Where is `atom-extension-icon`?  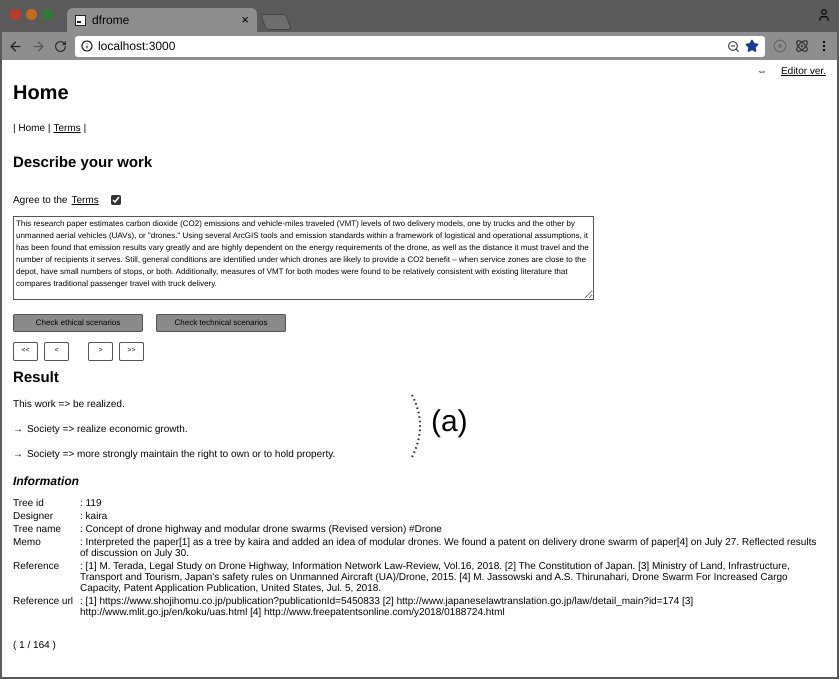 atom-extension-icon is located at coordinates (802, 46).